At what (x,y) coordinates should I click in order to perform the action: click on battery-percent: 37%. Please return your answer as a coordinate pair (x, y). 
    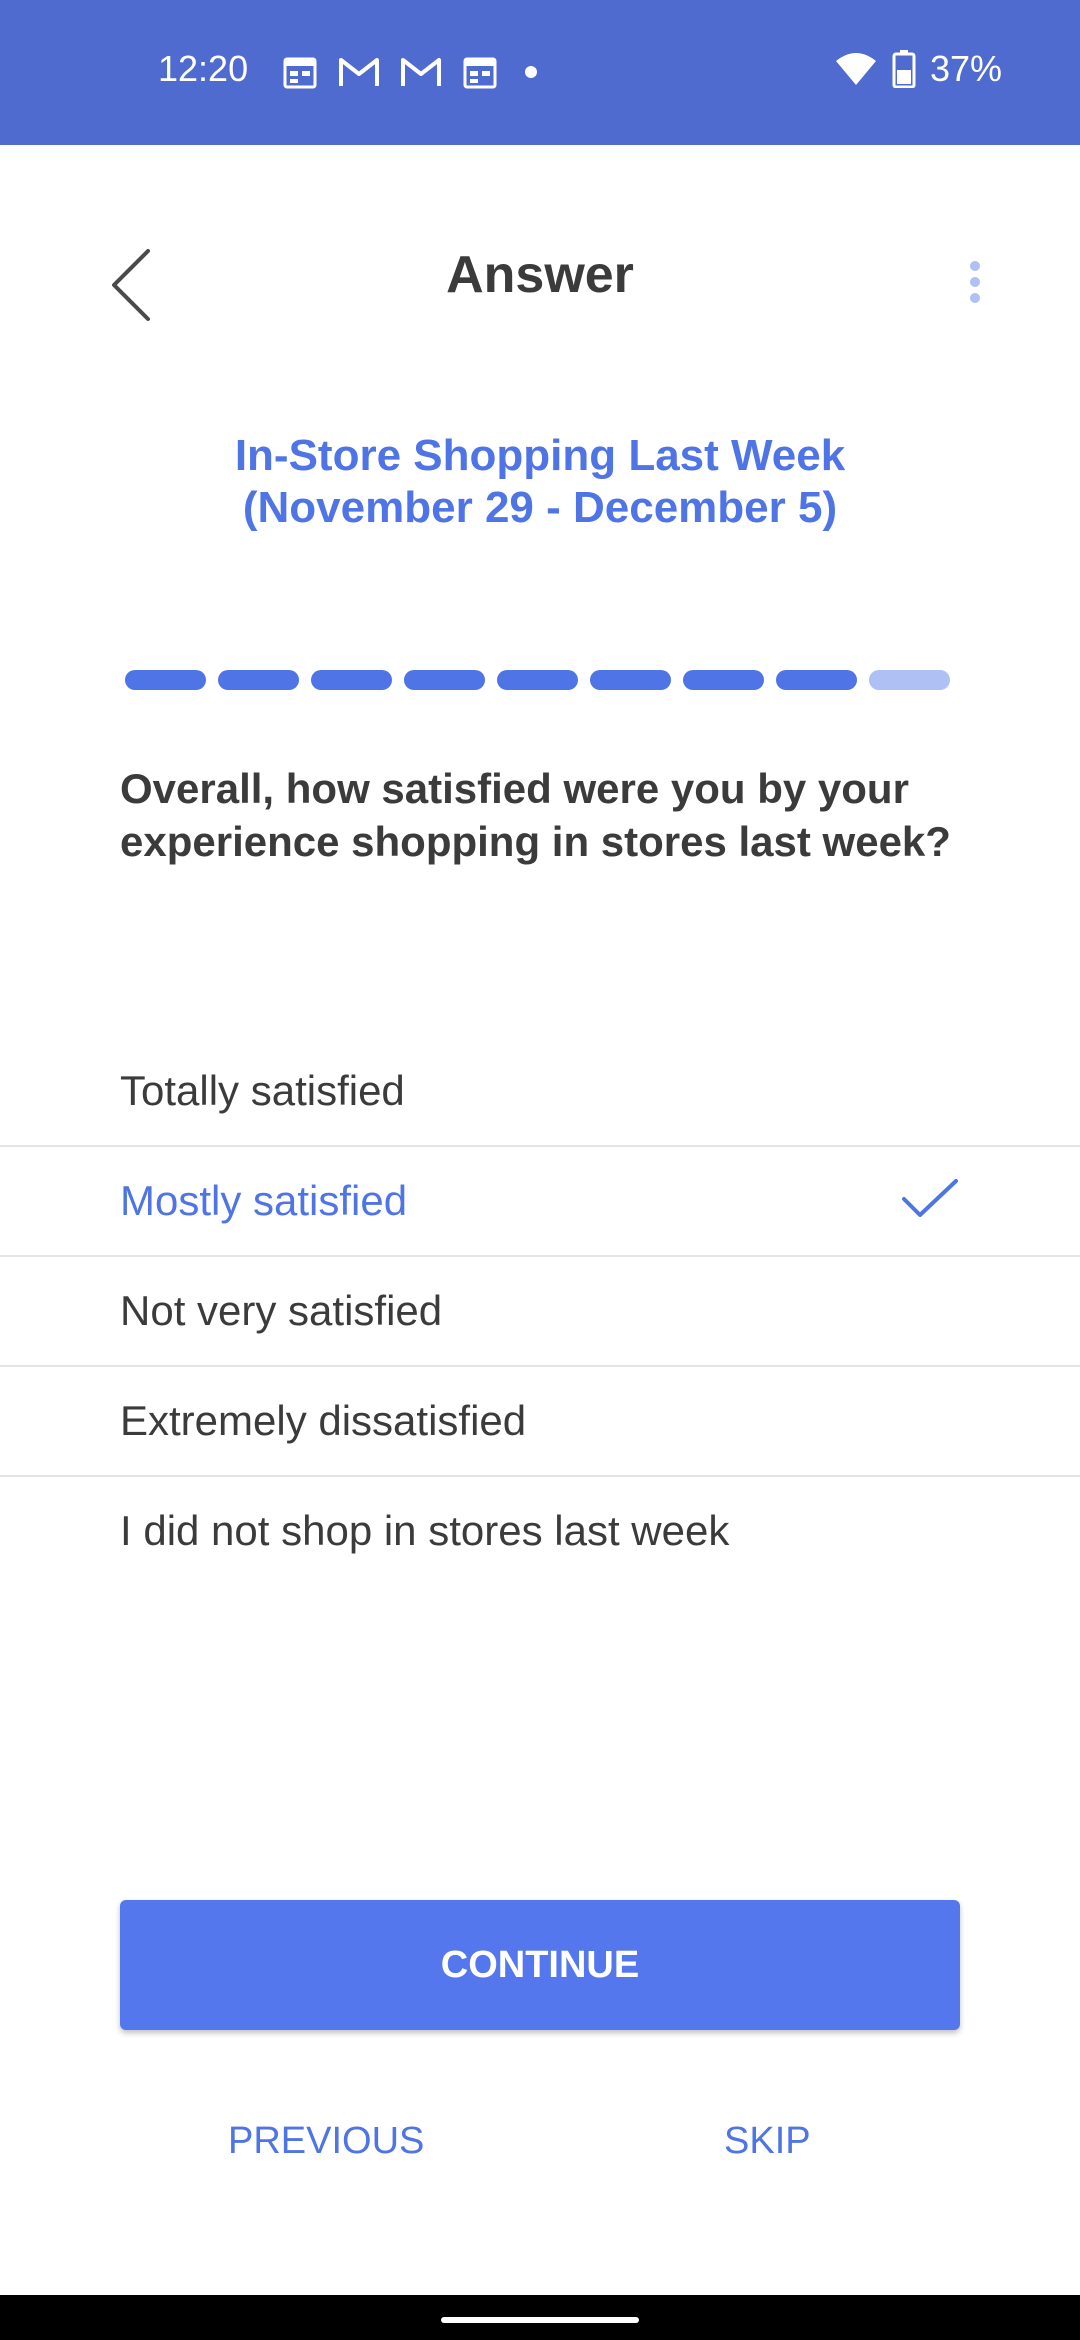
    Looking at the image, I should click on (965, 68).